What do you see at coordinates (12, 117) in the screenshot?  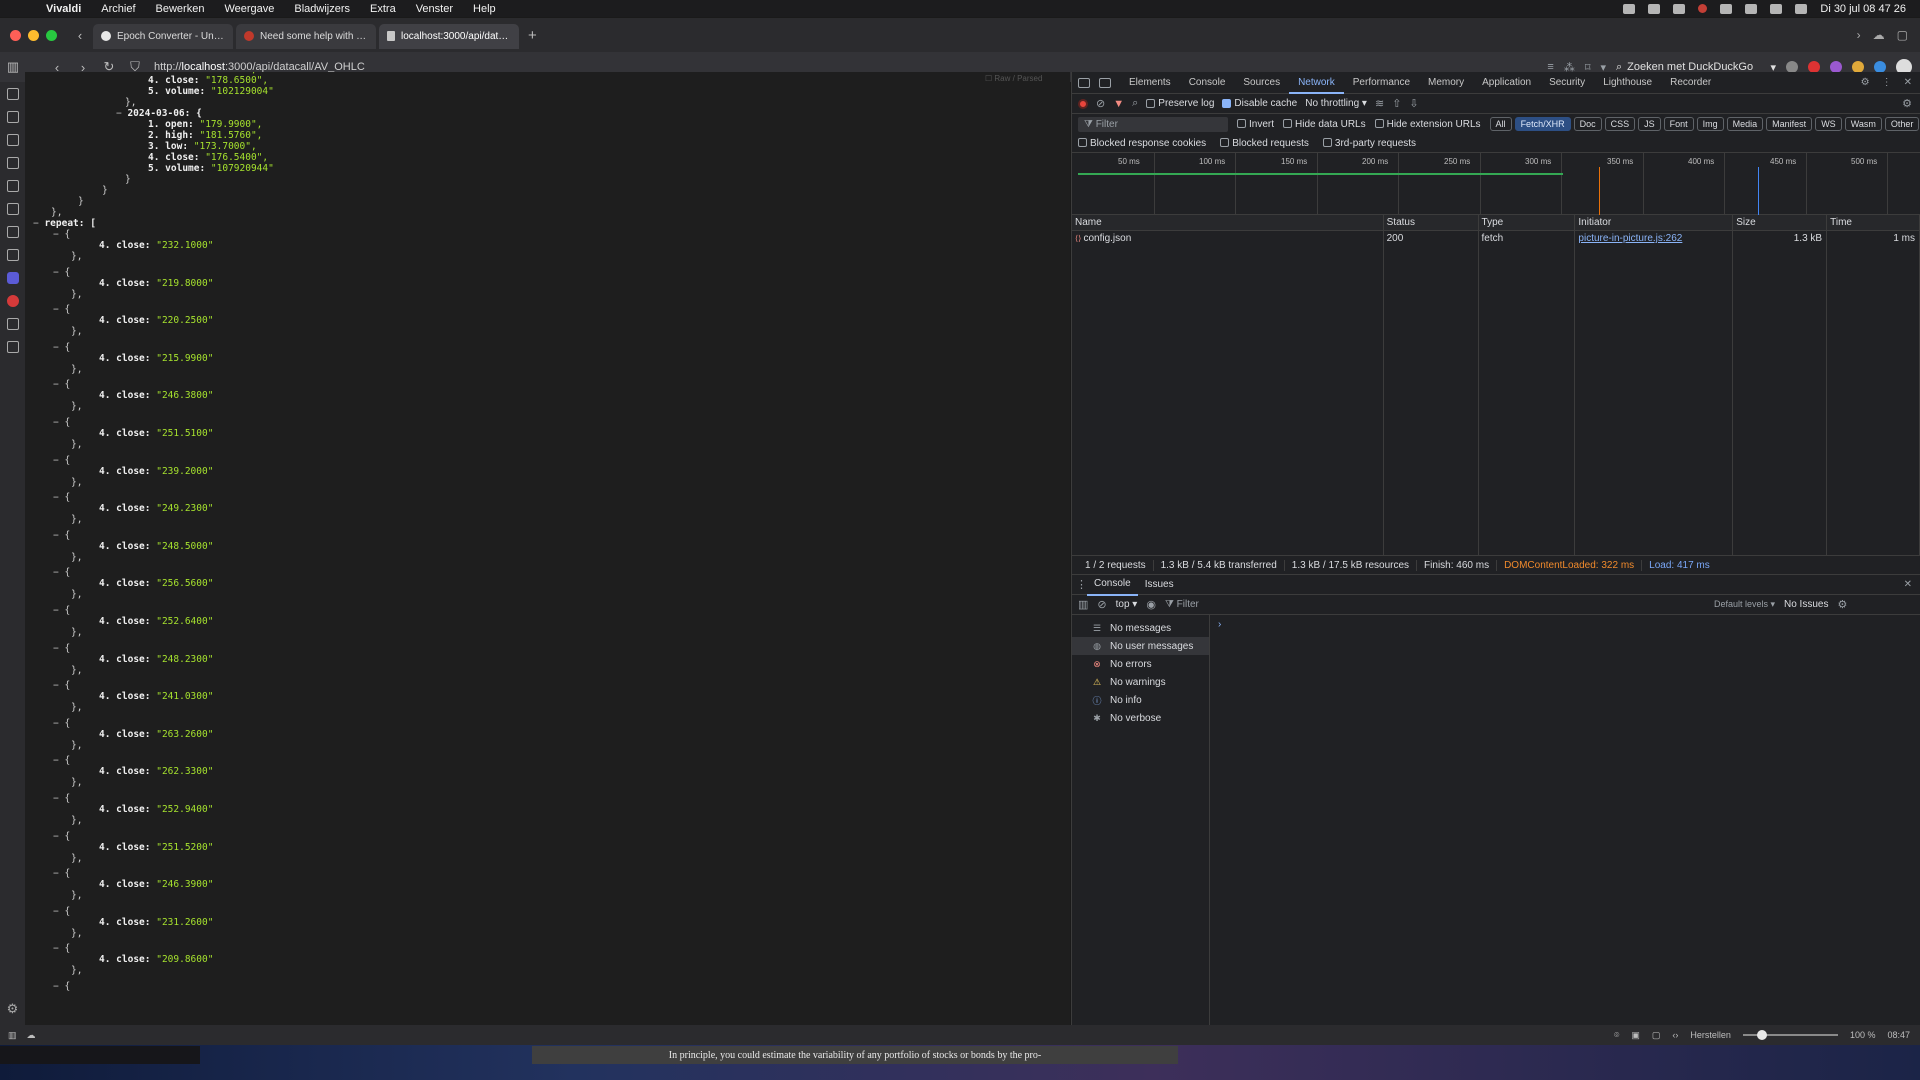 I see `reading-list-icon` at bounding box center [12, 117].